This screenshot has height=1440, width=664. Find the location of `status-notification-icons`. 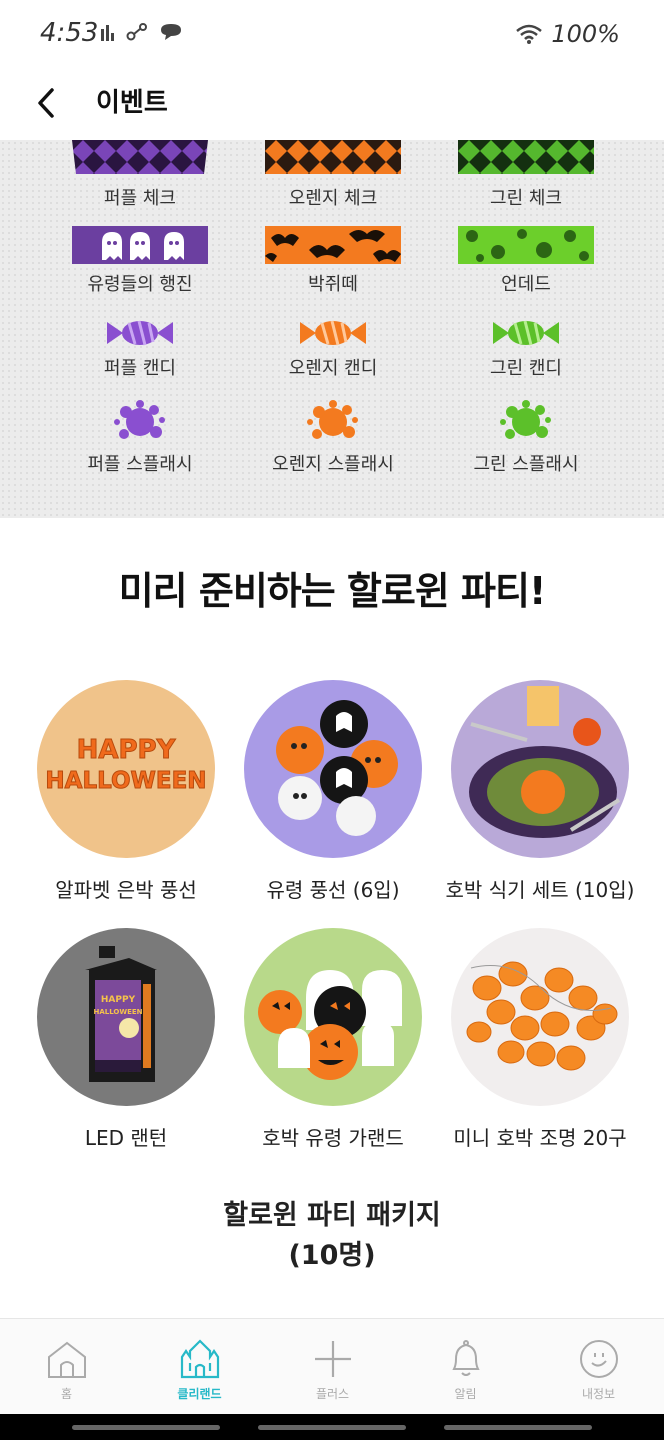

status-notification-icons is located at coordinates (142, 32).